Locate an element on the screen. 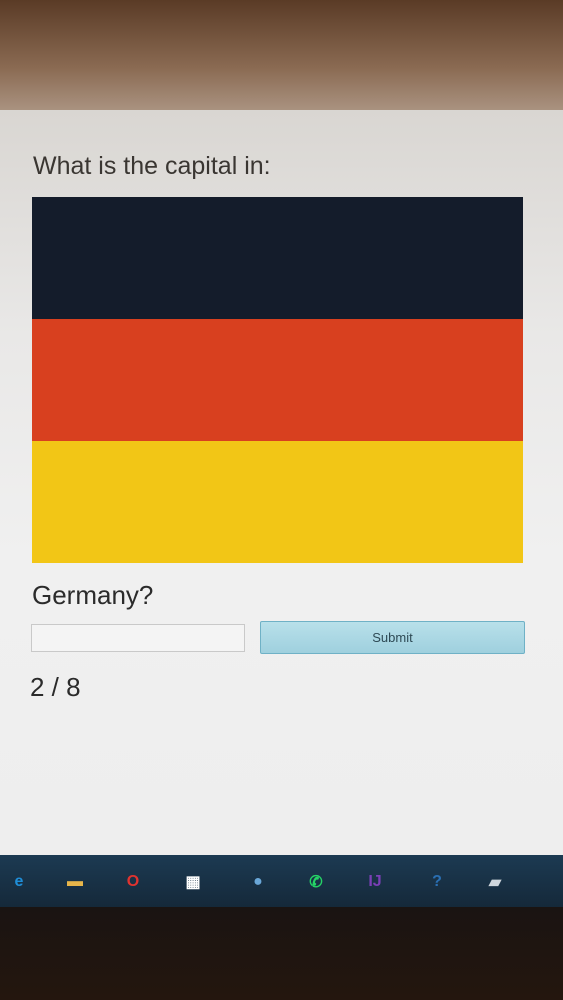 The width and height of the screenshot is (563, 1000). flag-stripe-red is located at coordinates (277, 380).